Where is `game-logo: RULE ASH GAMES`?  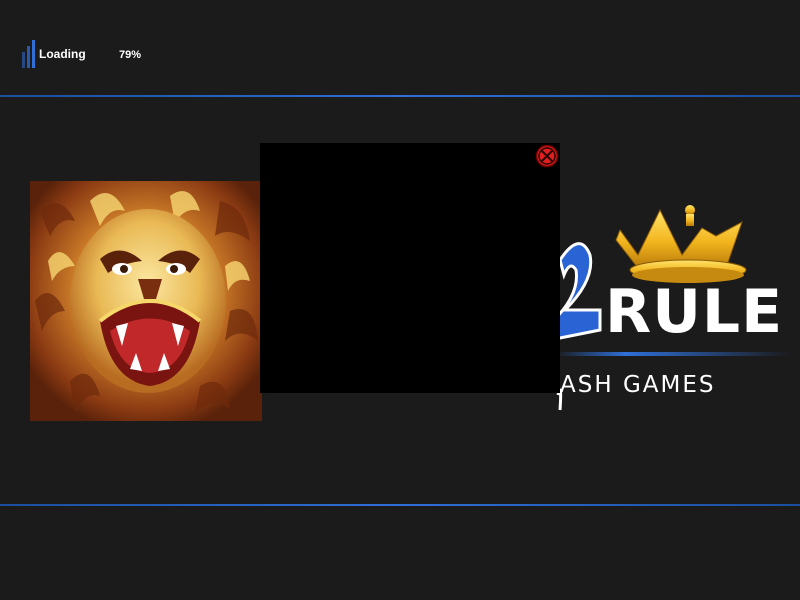
game-logo: RULE ASH GAMES is located at coordinates (655, 310).